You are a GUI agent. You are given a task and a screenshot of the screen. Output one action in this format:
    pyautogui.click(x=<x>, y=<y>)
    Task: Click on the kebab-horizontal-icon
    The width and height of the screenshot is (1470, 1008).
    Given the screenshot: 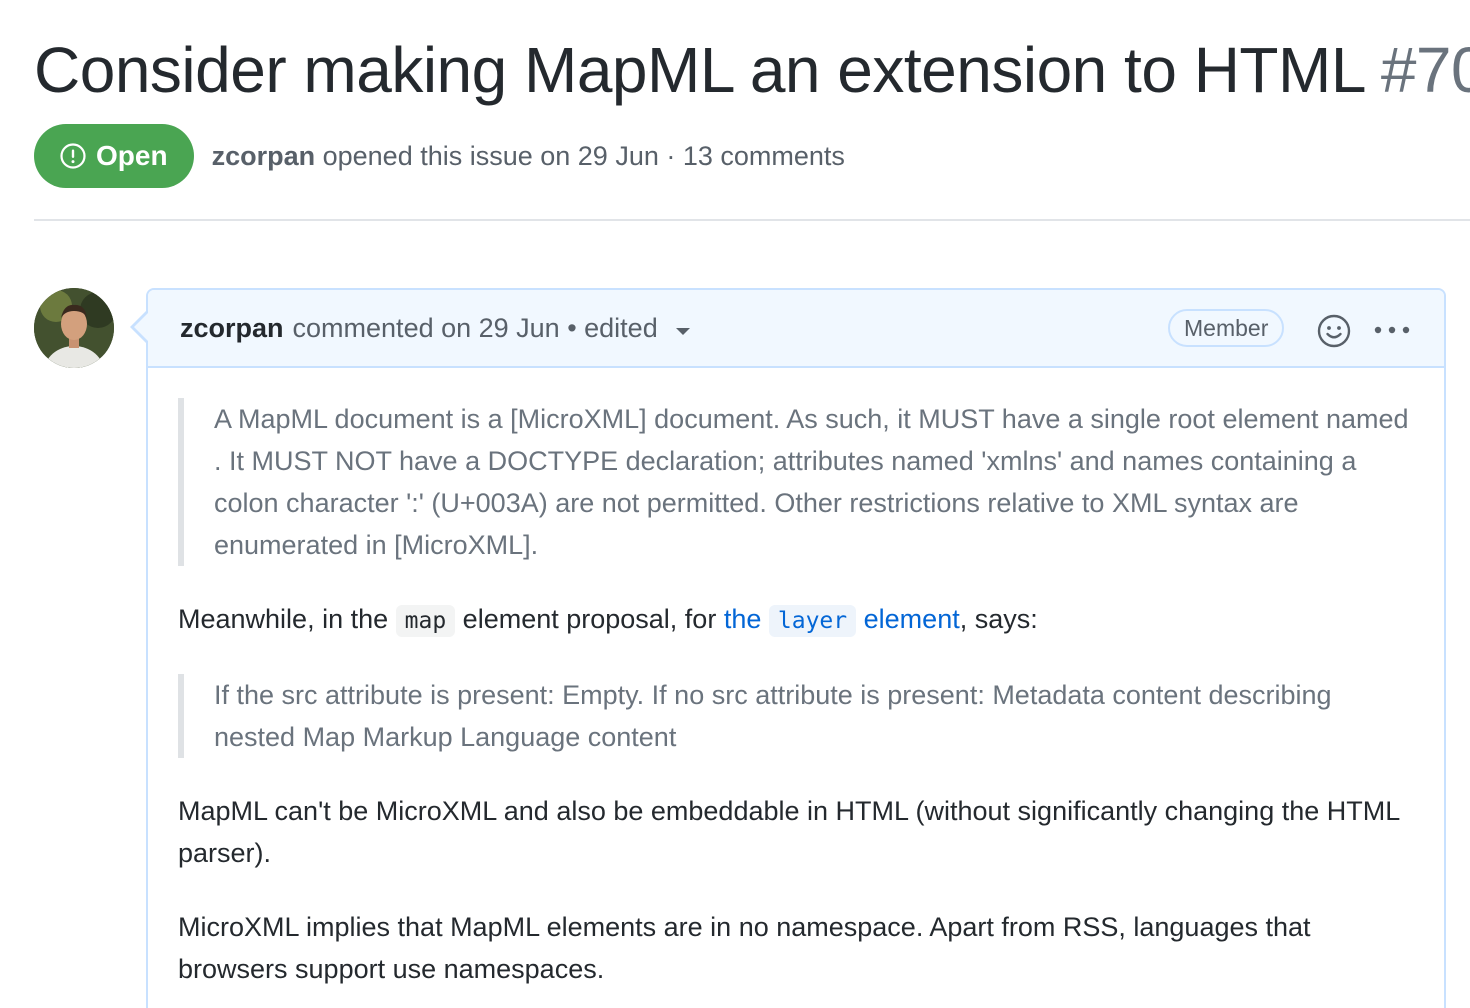 What is the action you would take?
    pyautogui.click(x=1392, y=330)
    